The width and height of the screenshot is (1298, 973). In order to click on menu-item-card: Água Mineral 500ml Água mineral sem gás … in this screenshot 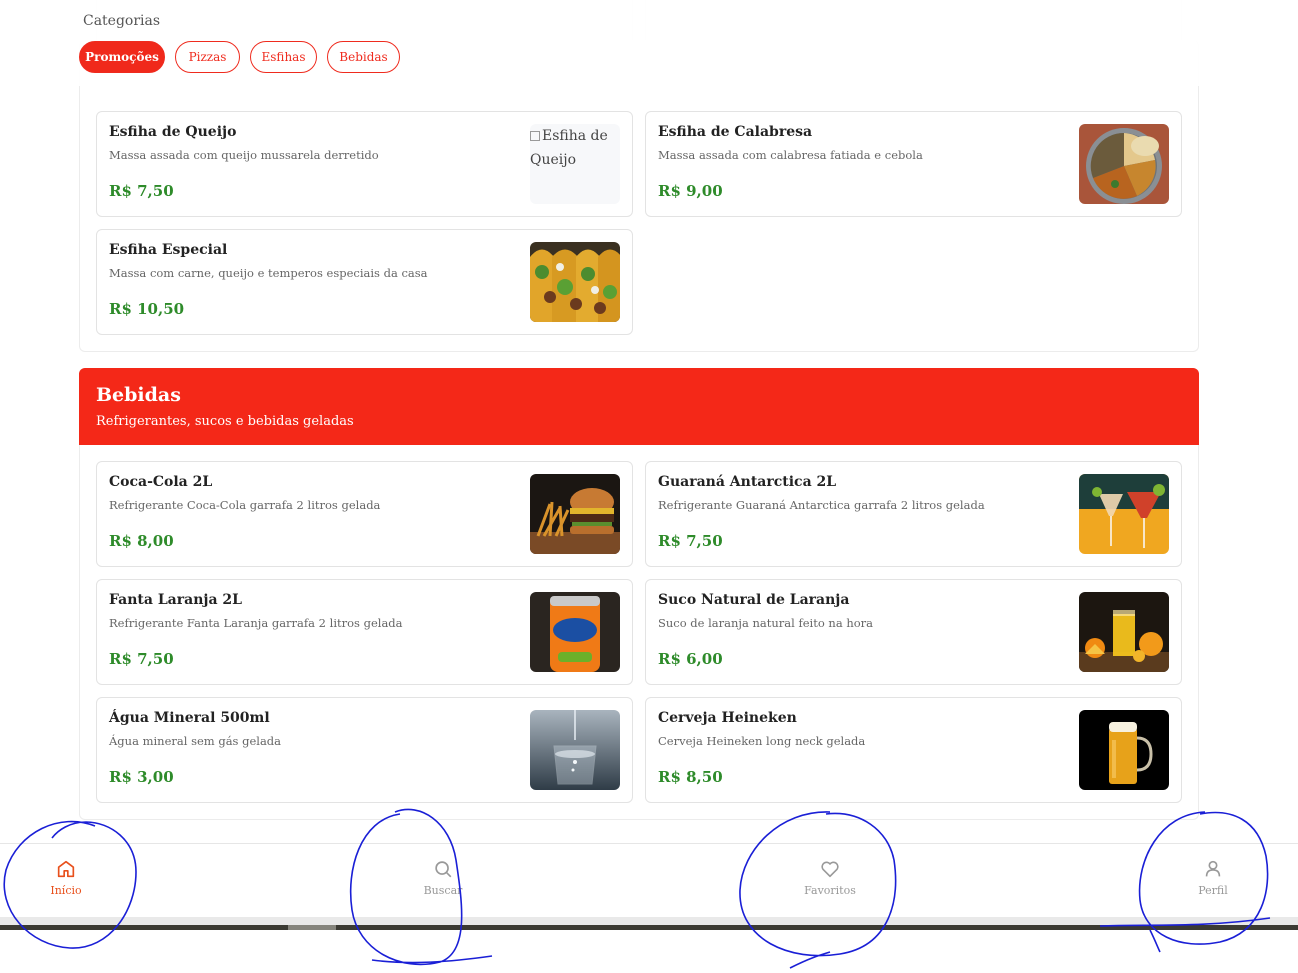, I will do `click(364, 750)`.